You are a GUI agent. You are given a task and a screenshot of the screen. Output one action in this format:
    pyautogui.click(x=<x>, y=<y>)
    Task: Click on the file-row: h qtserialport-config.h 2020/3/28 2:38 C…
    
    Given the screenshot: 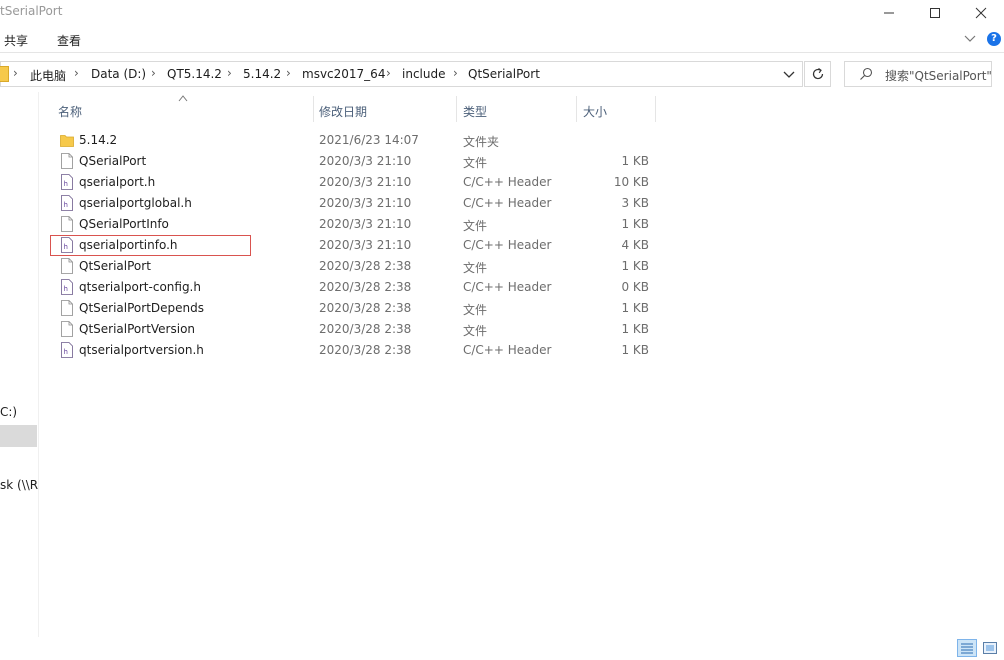 What is the action you would take?
    pyautogui.click(x=350, y=287)
    